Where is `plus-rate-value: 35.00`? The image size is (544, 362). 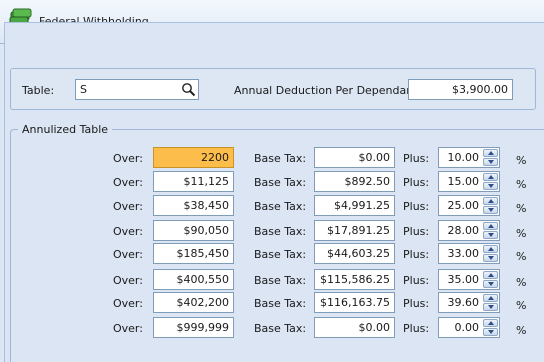 plus-rate-value: 35.00 is located at coordinates (463, 279).